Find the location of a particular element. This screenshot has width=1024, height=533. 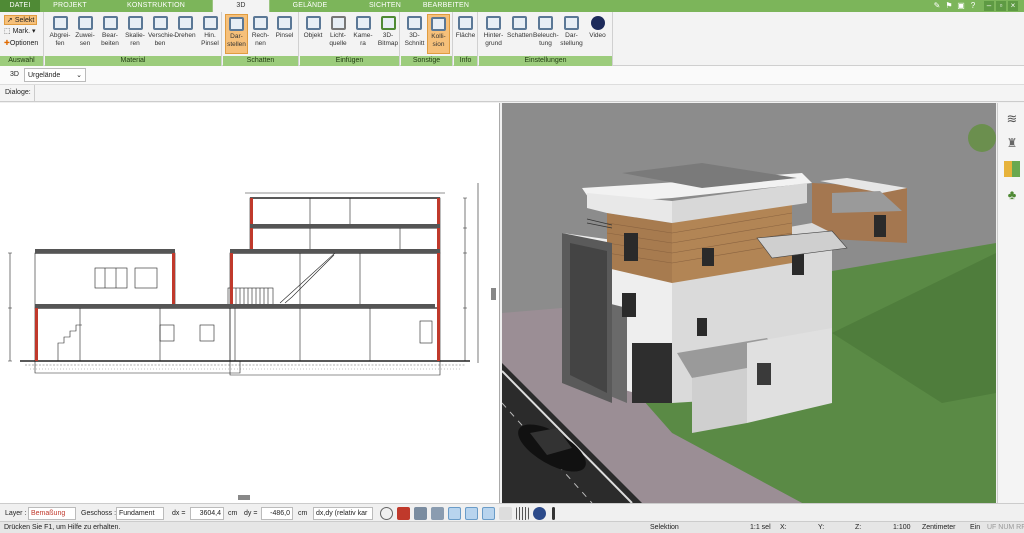

snap-icon is located at coordinates (437, 513).